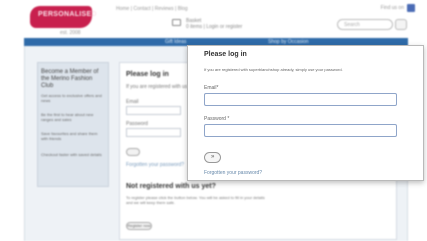 This screenshot has width=427, height=241. Describe the element at coordinates (137, 124) in the screenshot. I see `password-label: Password` at that location.